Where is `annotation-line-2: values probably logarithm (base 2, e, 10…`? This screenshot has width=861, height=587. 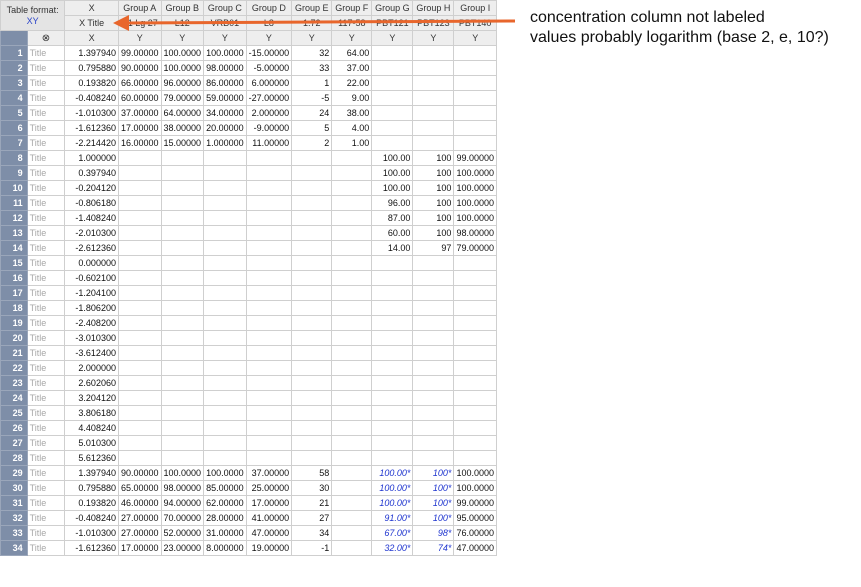 annotation-line-2: values probably logarithm (base 2, e, 10… is located at coordinates (679, 37).